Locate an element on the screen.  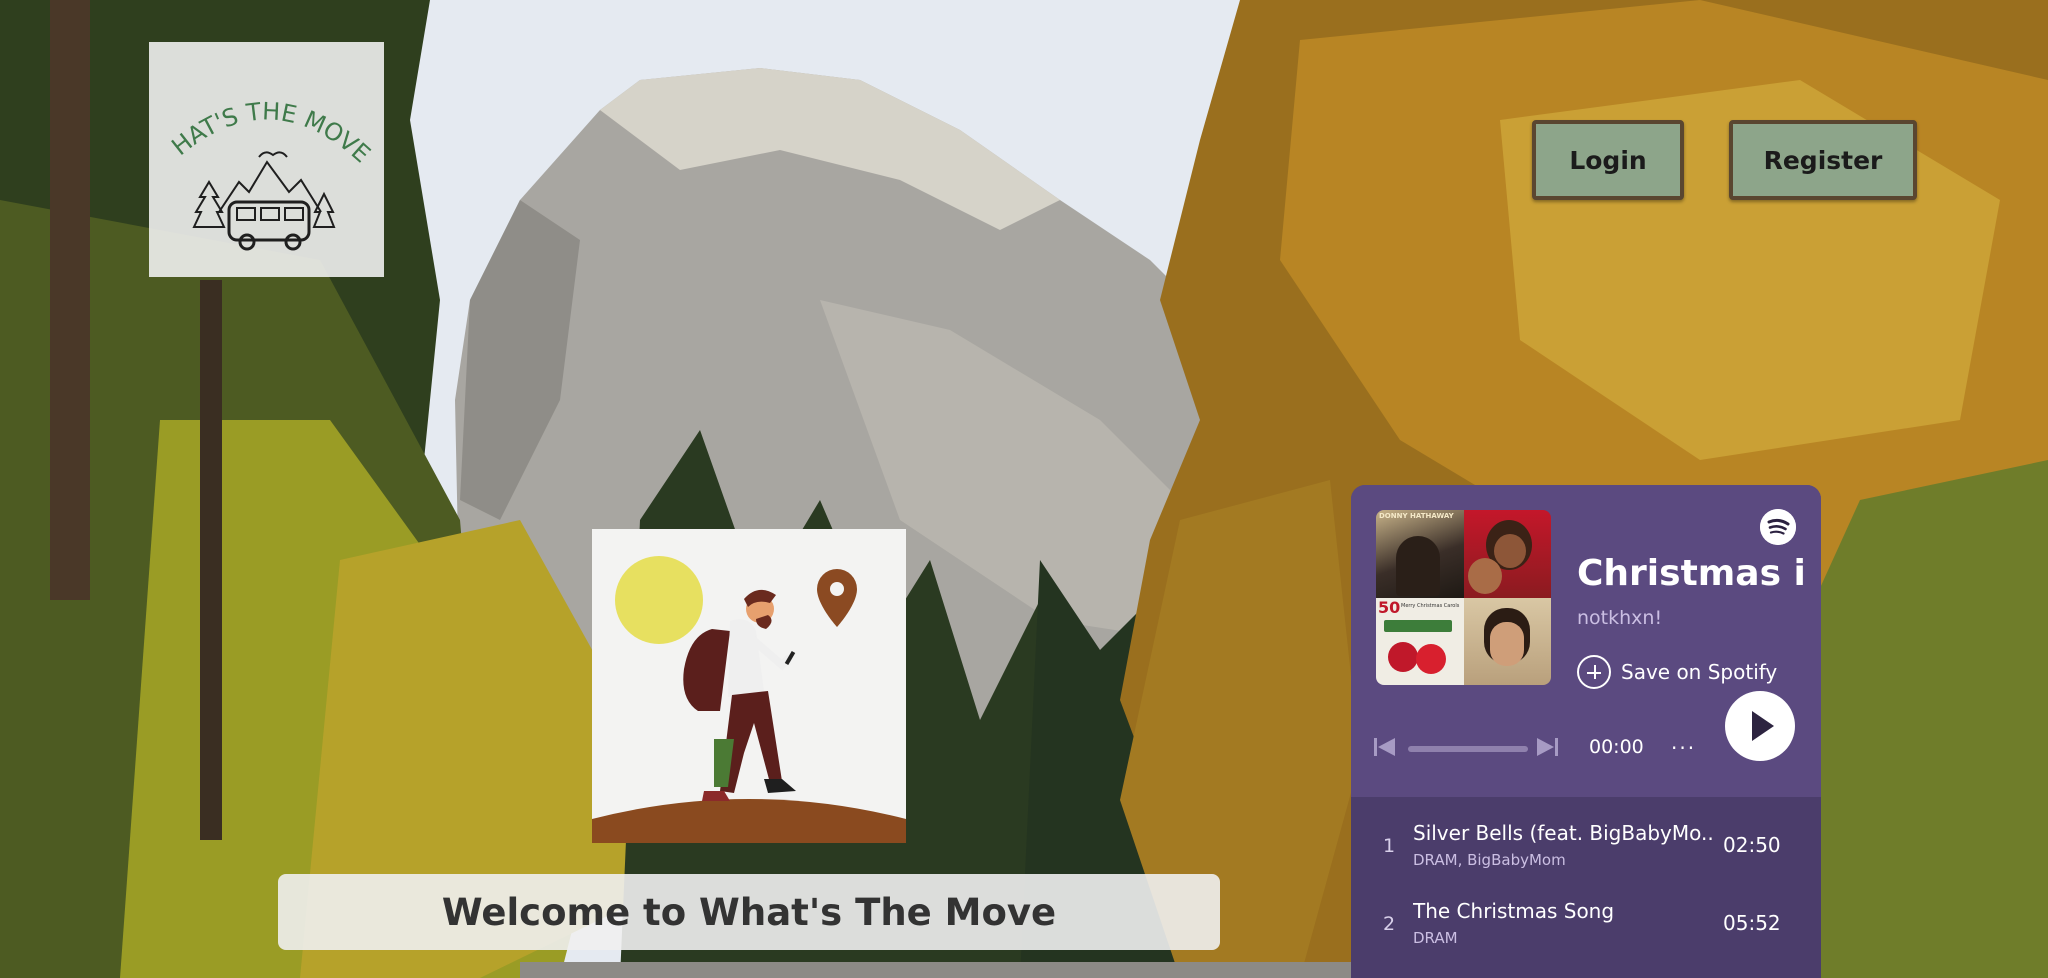
logo-graphic: WHAT'S THE MOVE? is located at coordinates (262, 146).